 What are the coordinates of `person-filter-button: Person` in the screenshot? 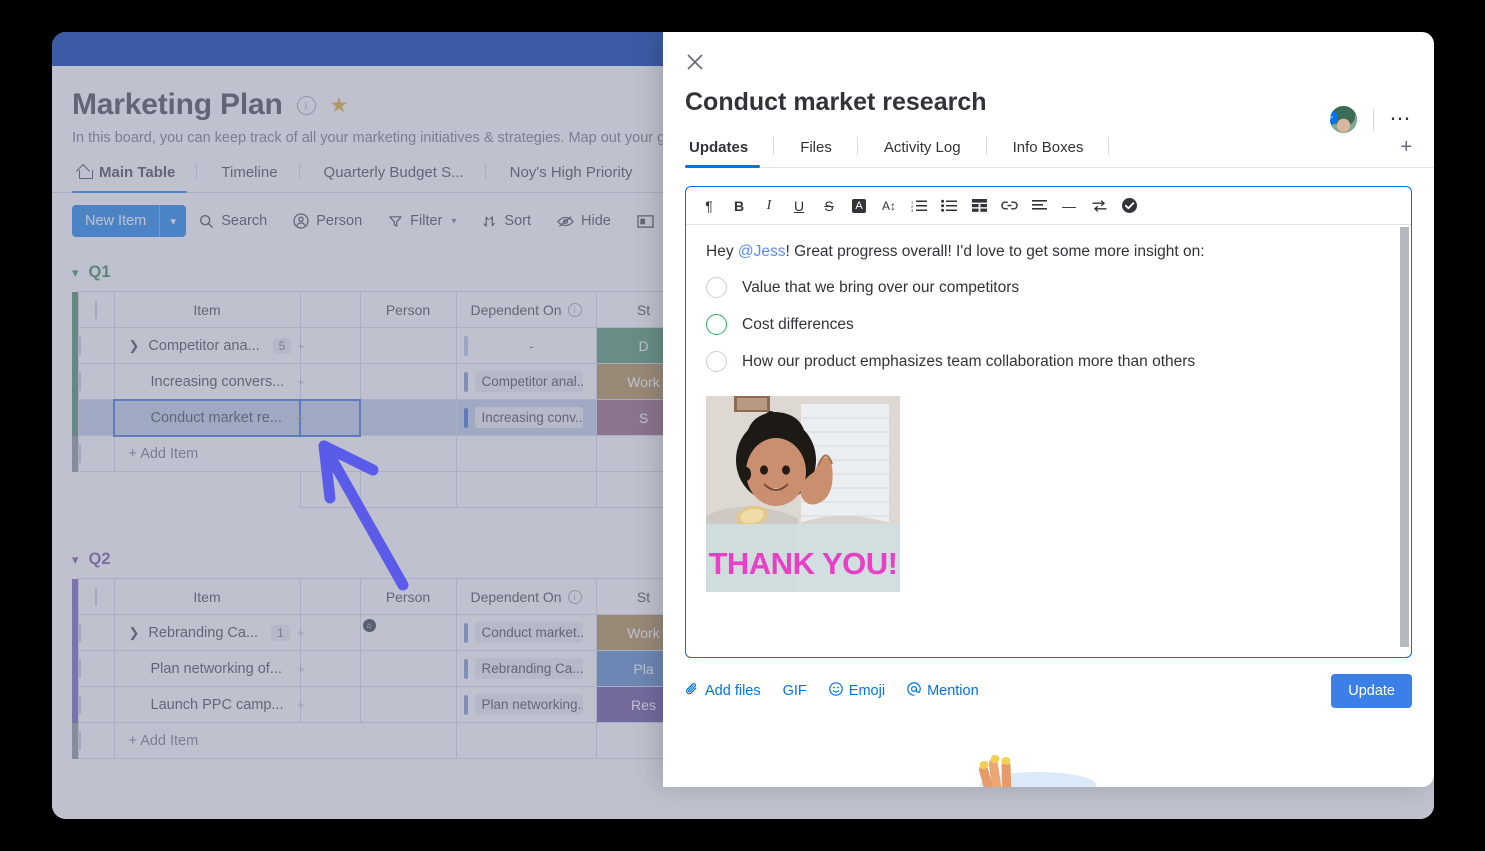 It's located at (327, 221).